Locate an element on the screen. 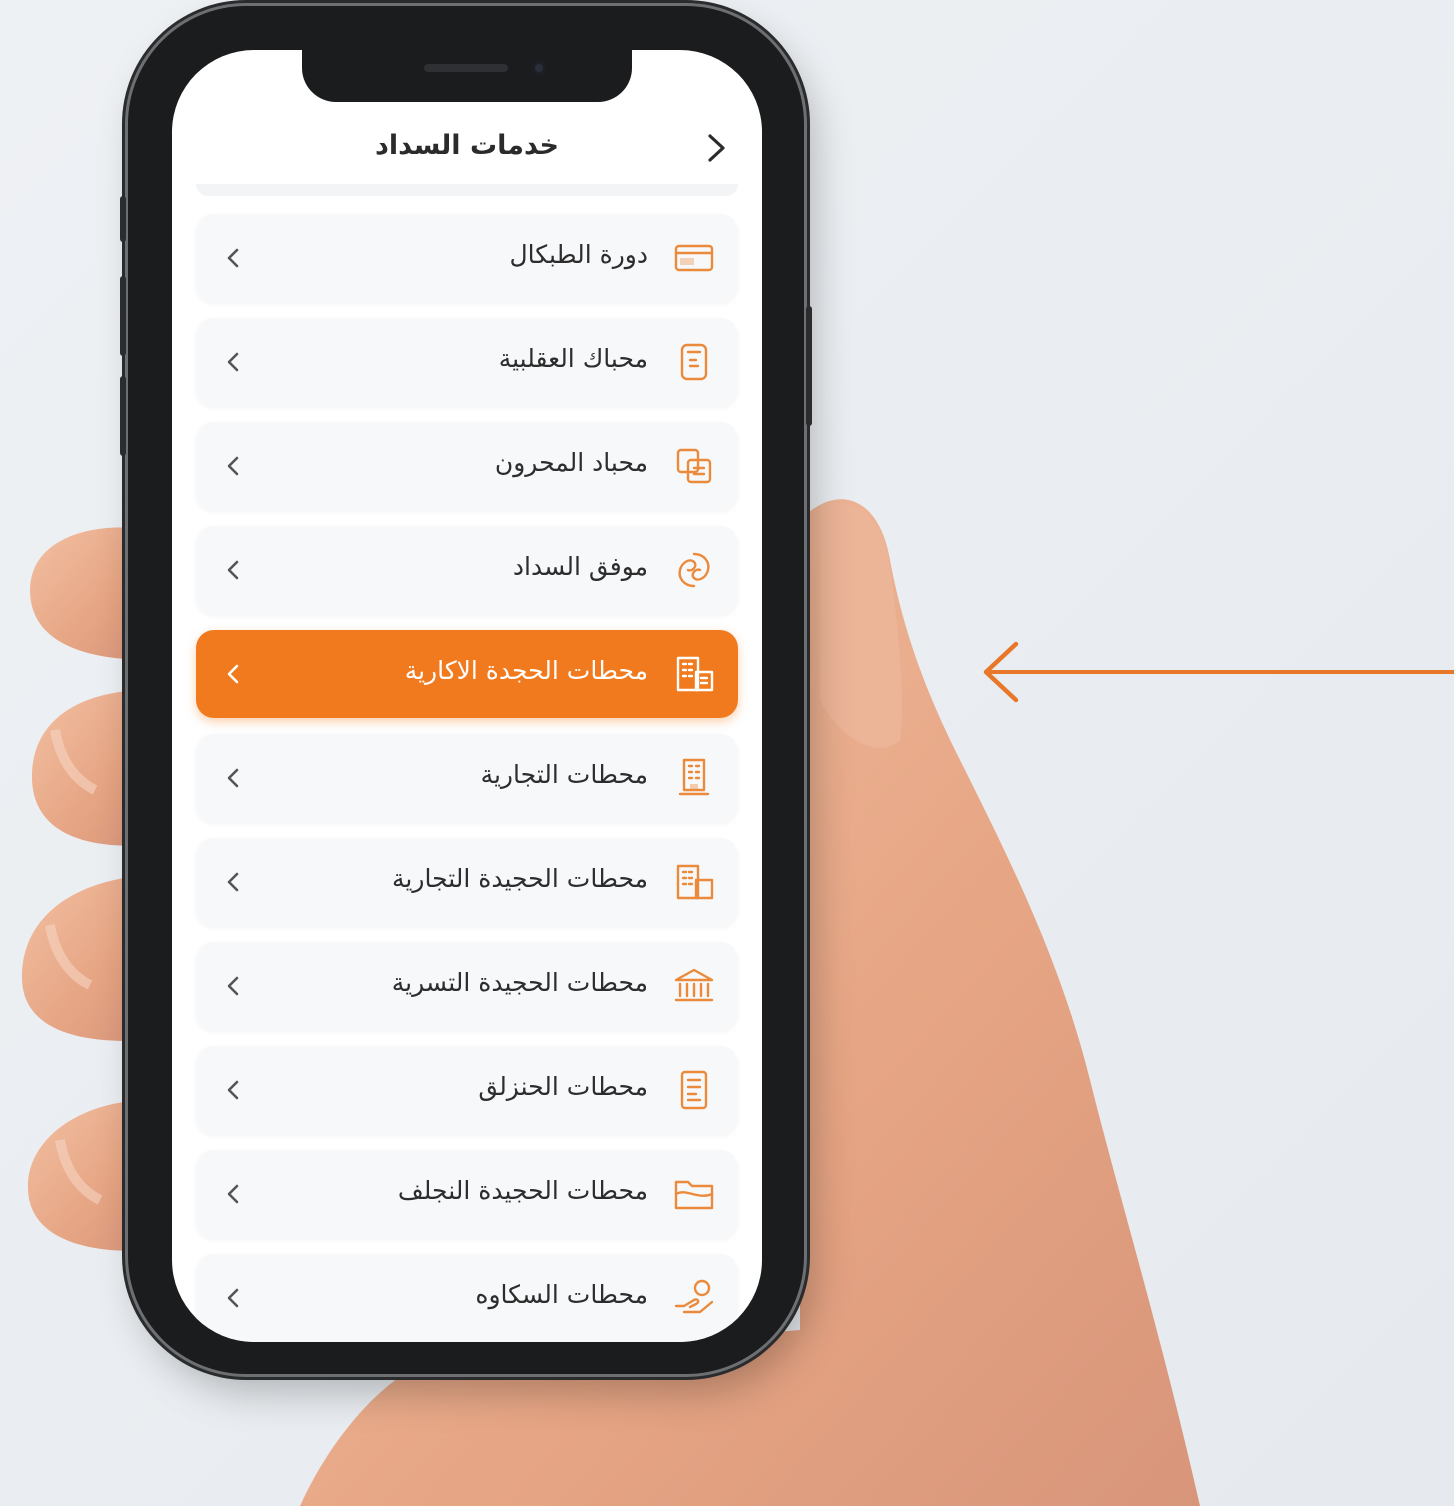  tower-icon is located at coordinates (694, 777).